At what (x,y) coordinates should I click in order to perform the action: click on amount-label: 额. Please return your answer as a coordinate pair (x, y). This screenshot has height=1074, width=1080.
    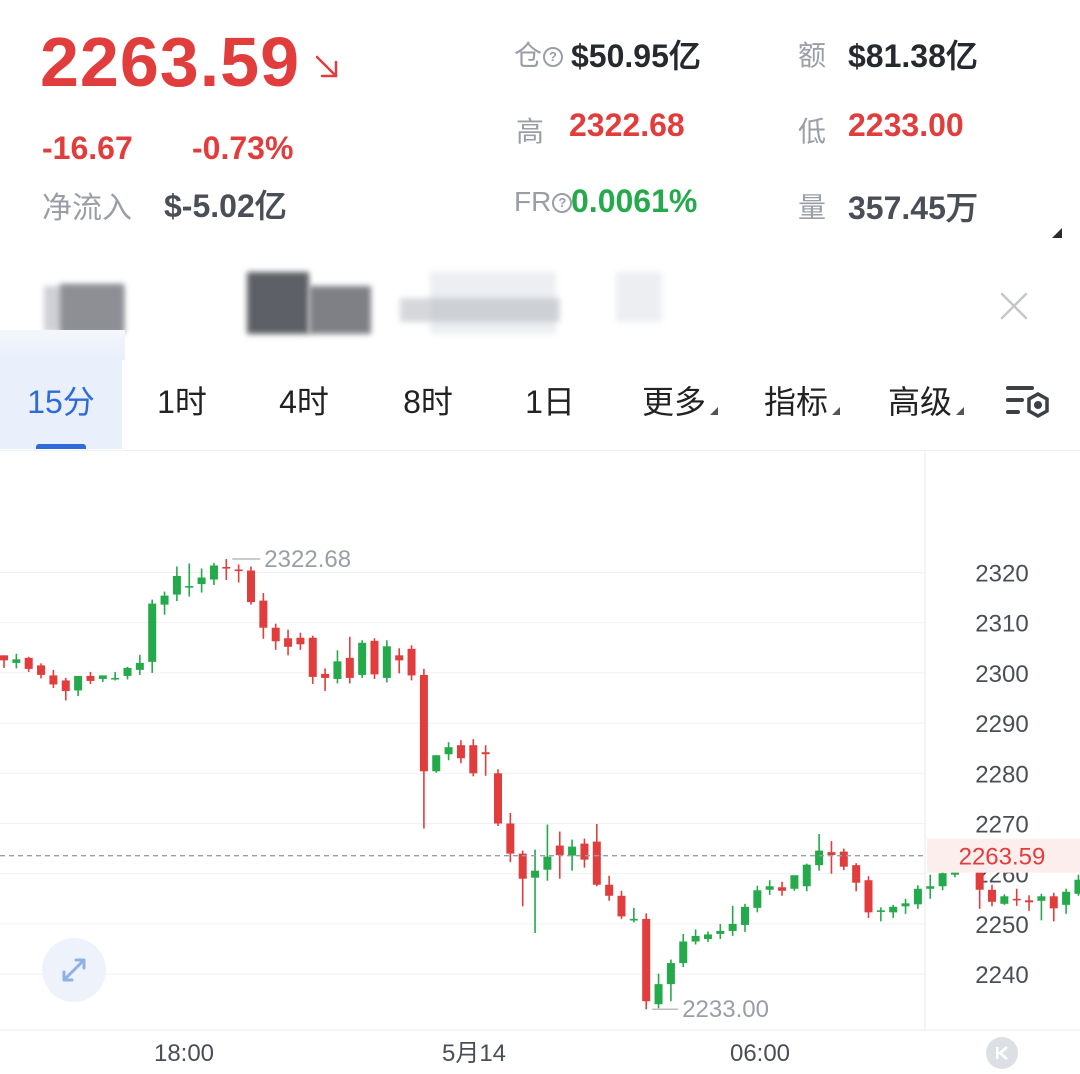
    Looking at the image, I should click on (812, 55).